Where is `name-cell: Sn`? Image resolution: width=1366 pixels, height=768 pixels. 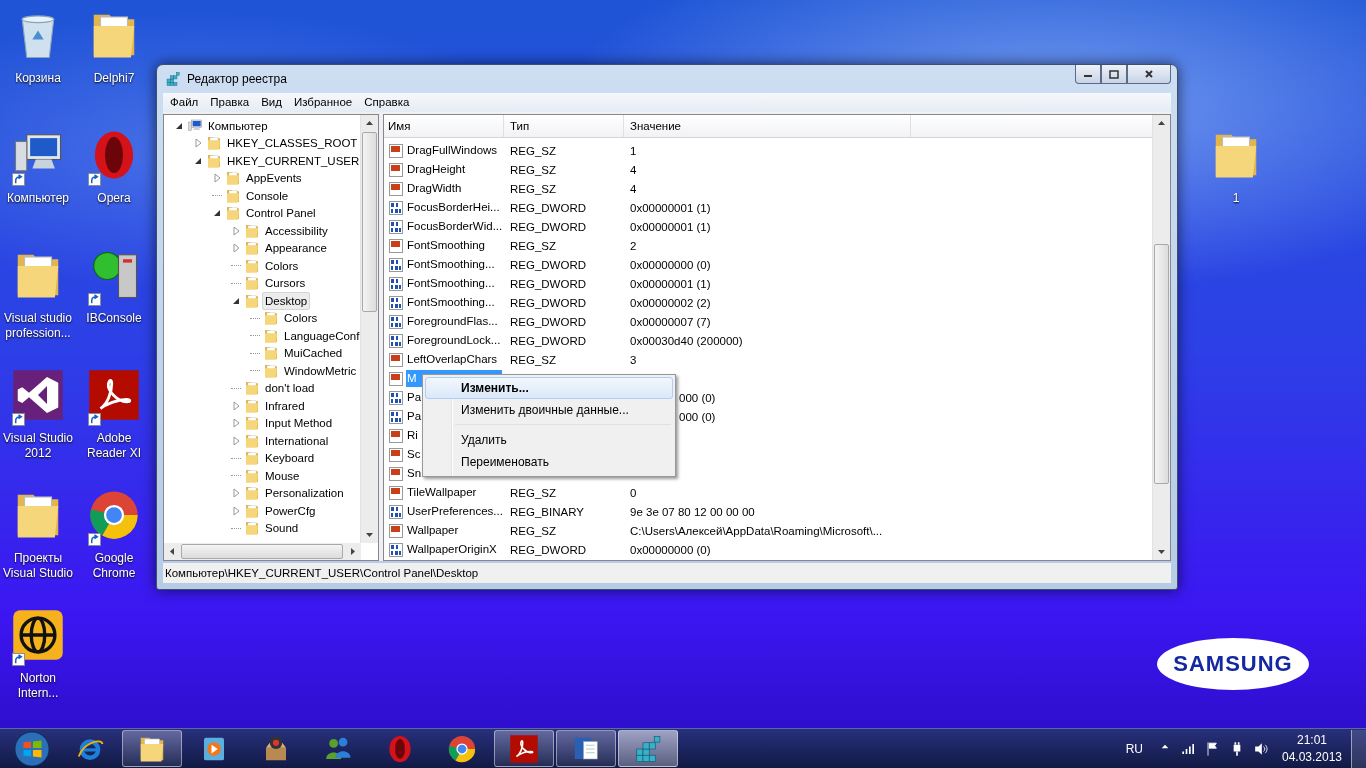 name-cell: Sn is located at coordinates (414, 473).